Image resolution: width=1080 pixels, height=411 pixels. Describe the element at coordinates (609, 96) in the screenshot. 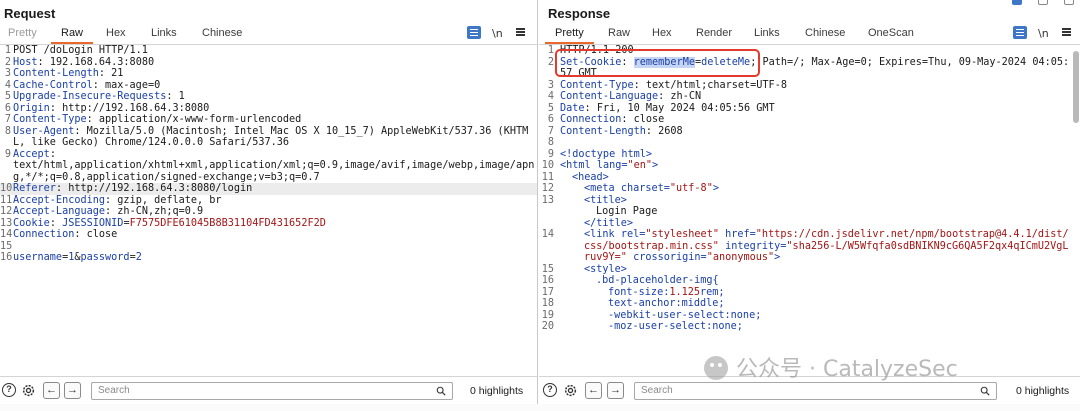

I see `header-name: Content-Language` at that location.